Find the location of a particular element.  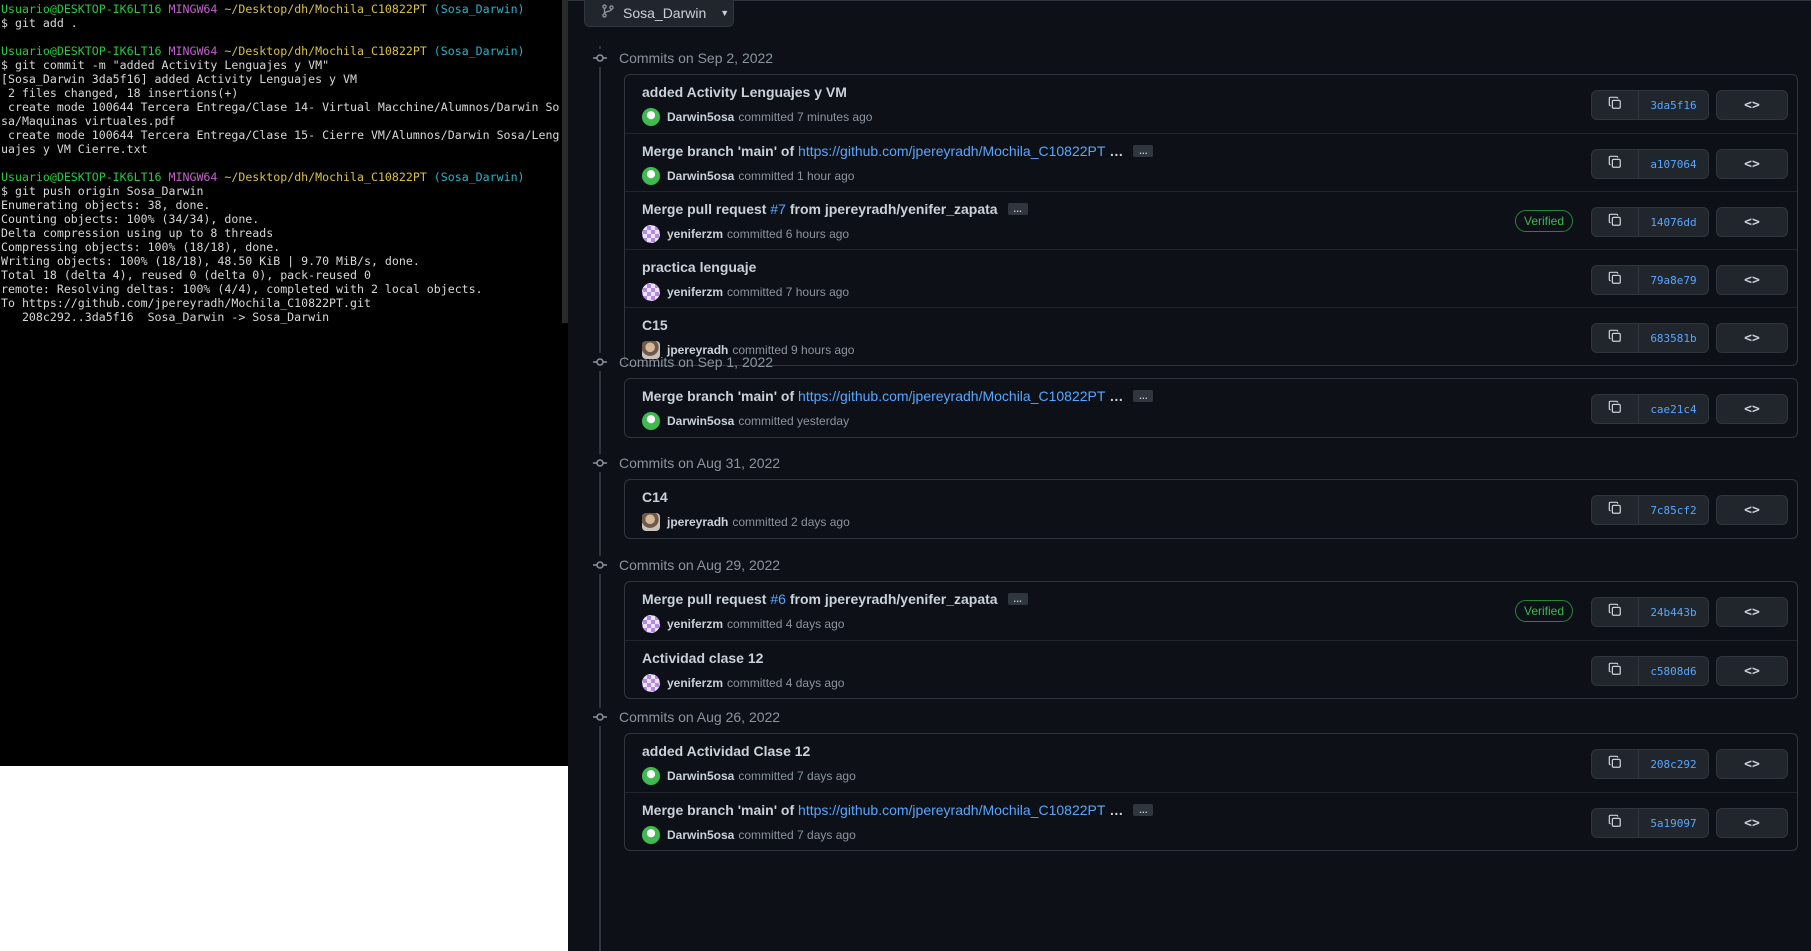

commit-sha-link: 79a8e79 is located at coordinates (1673, 280).